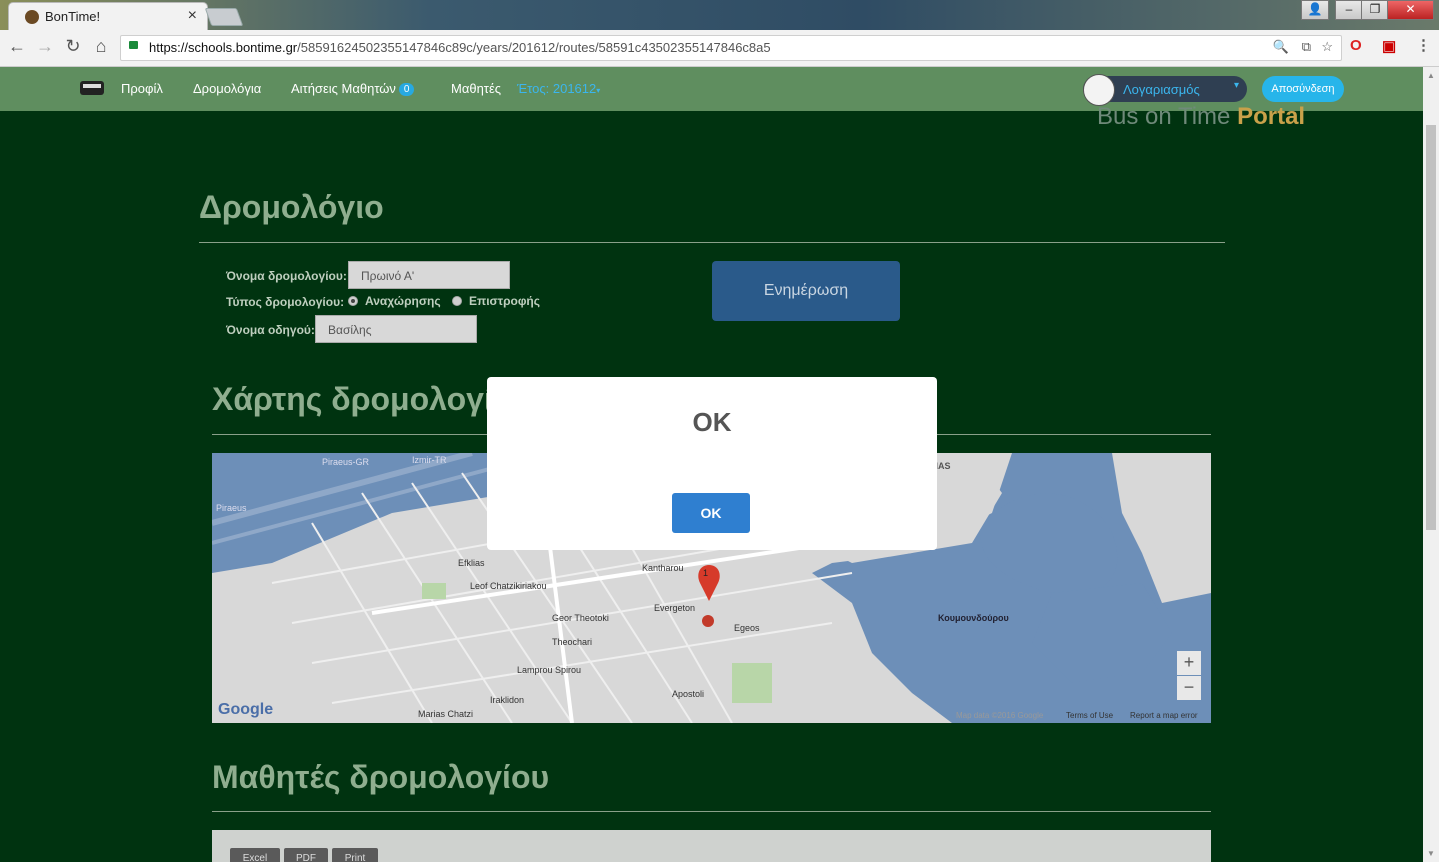 The width and height of the screenshot is (1439, 862). Describe the element at coordinates (549, 670) in the screenshot. I see `map-label: Lamprou Spirou` at that location.